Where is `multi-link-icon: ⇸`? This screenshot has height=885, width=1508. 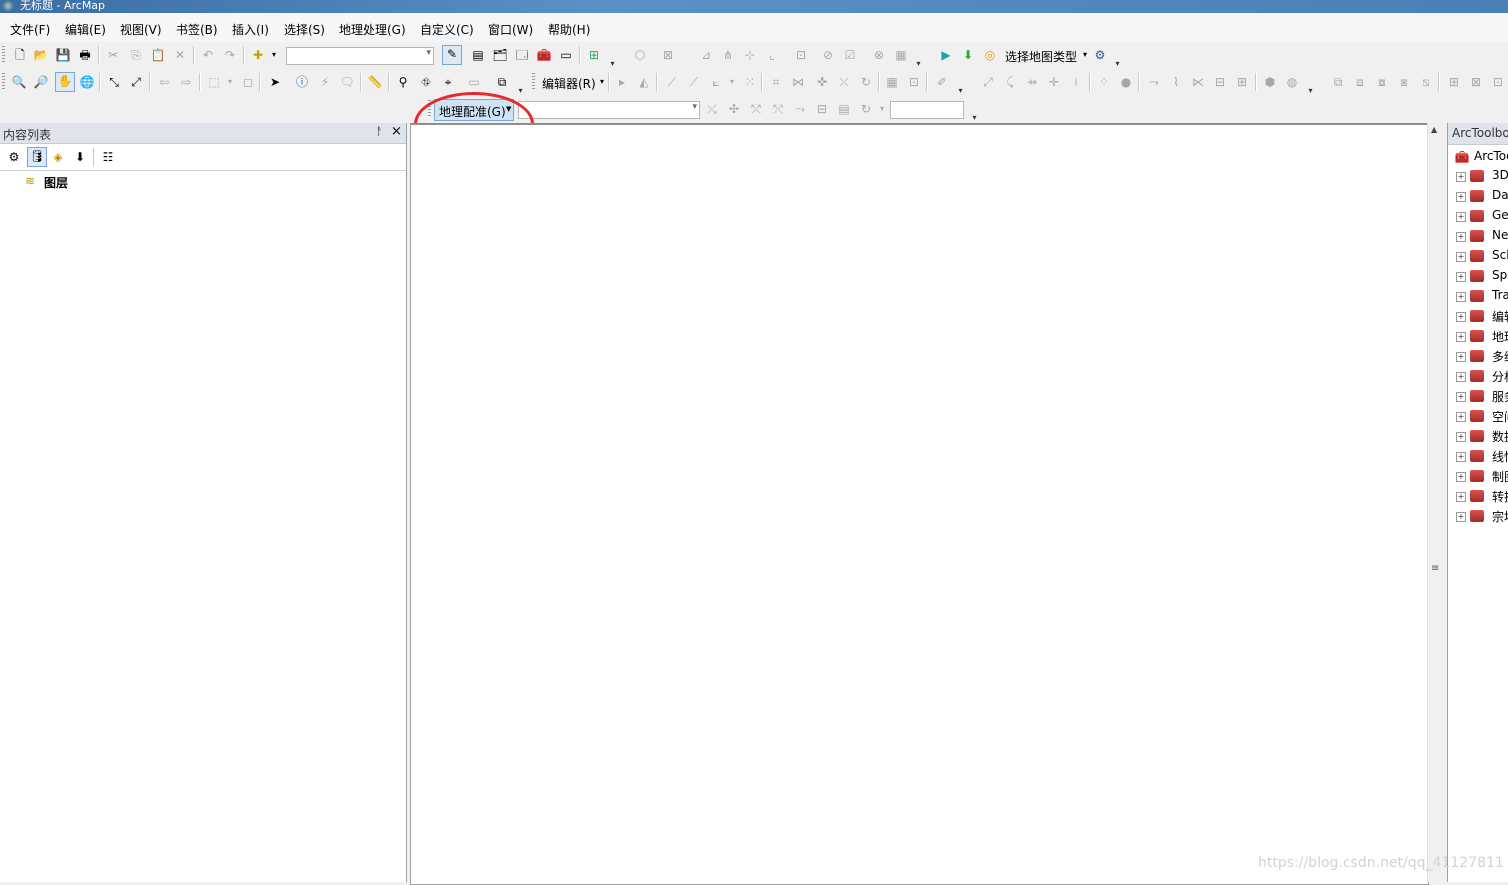
multi-link-icon: ⇸ is located at coordinates (1032, 82).